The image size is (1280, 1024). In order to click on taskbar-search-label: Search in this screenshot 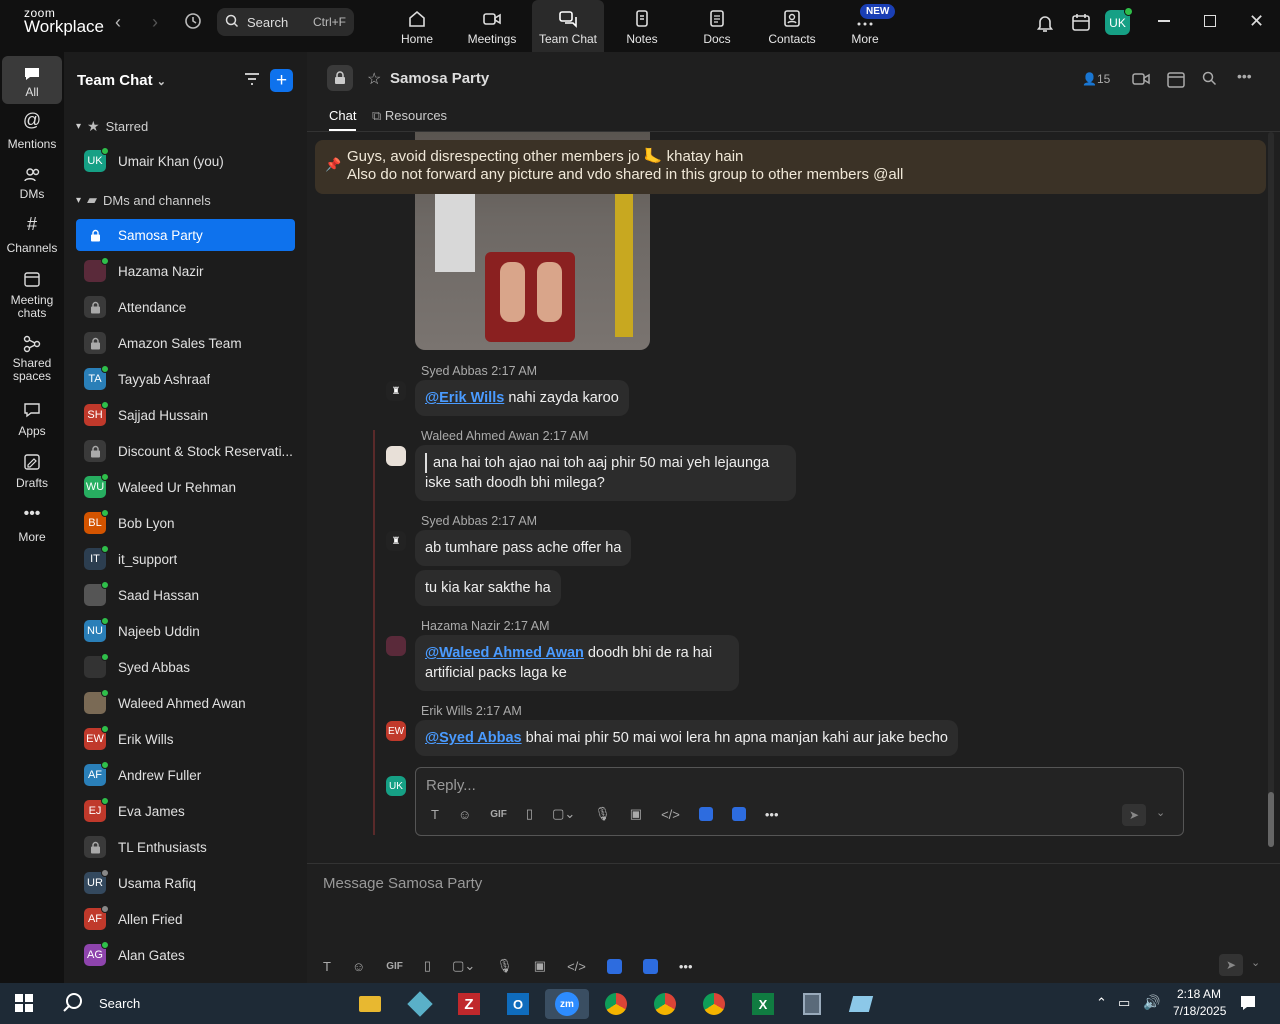, I will do `click(119, 1003)`.